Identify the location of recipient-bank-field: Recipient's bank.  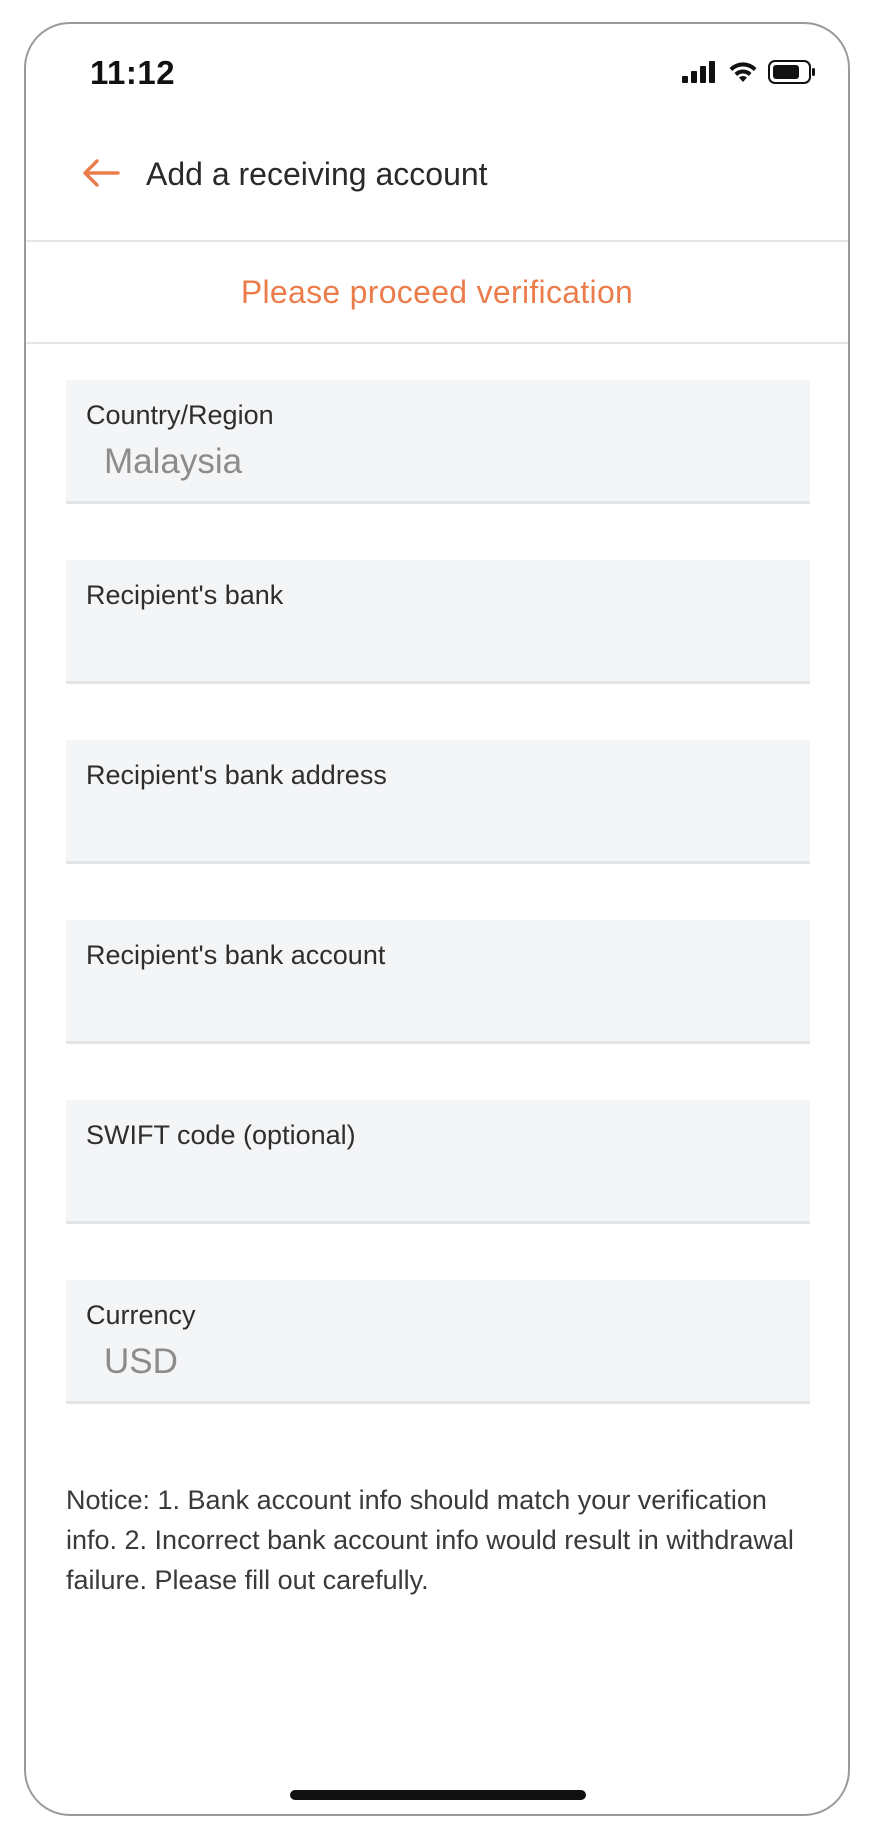
(438, 622).